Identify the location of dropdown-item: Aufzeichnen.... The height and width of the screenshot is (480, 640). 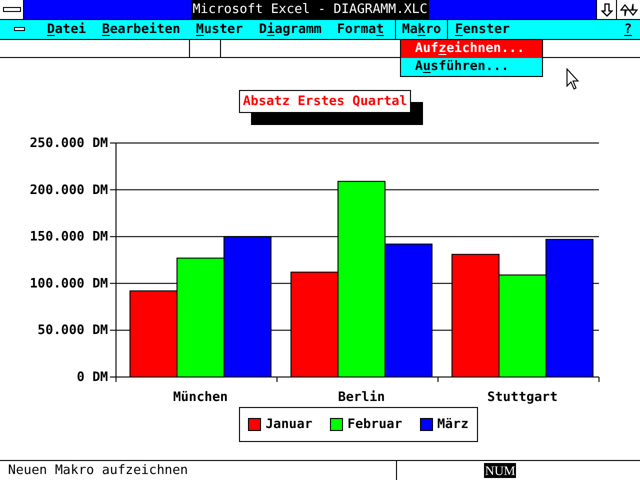
(471, 49).